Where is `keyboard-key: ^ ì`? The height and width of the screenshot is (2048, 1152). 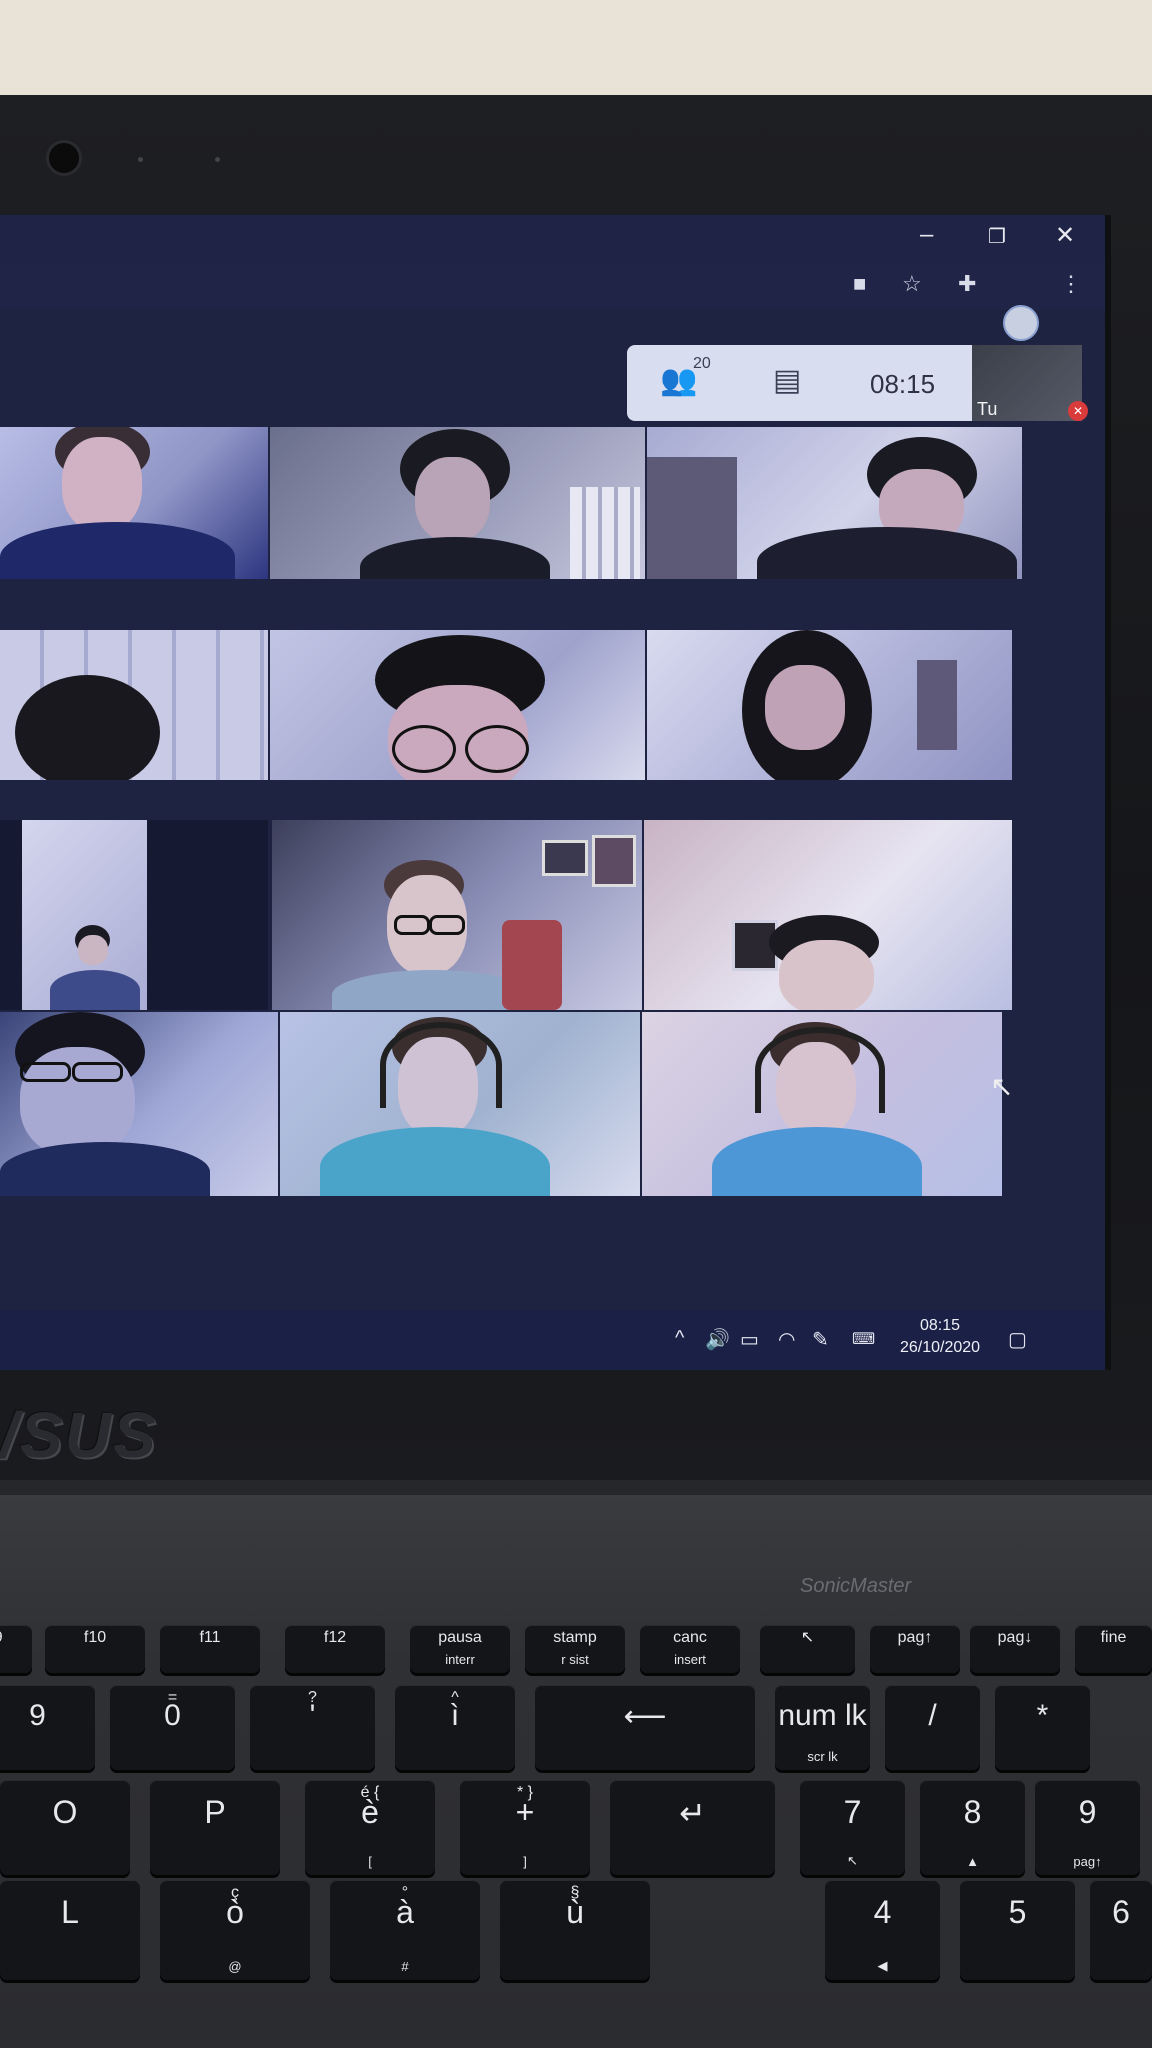
keyboard-key: ^ ì is located at coordinates (455, 1727).